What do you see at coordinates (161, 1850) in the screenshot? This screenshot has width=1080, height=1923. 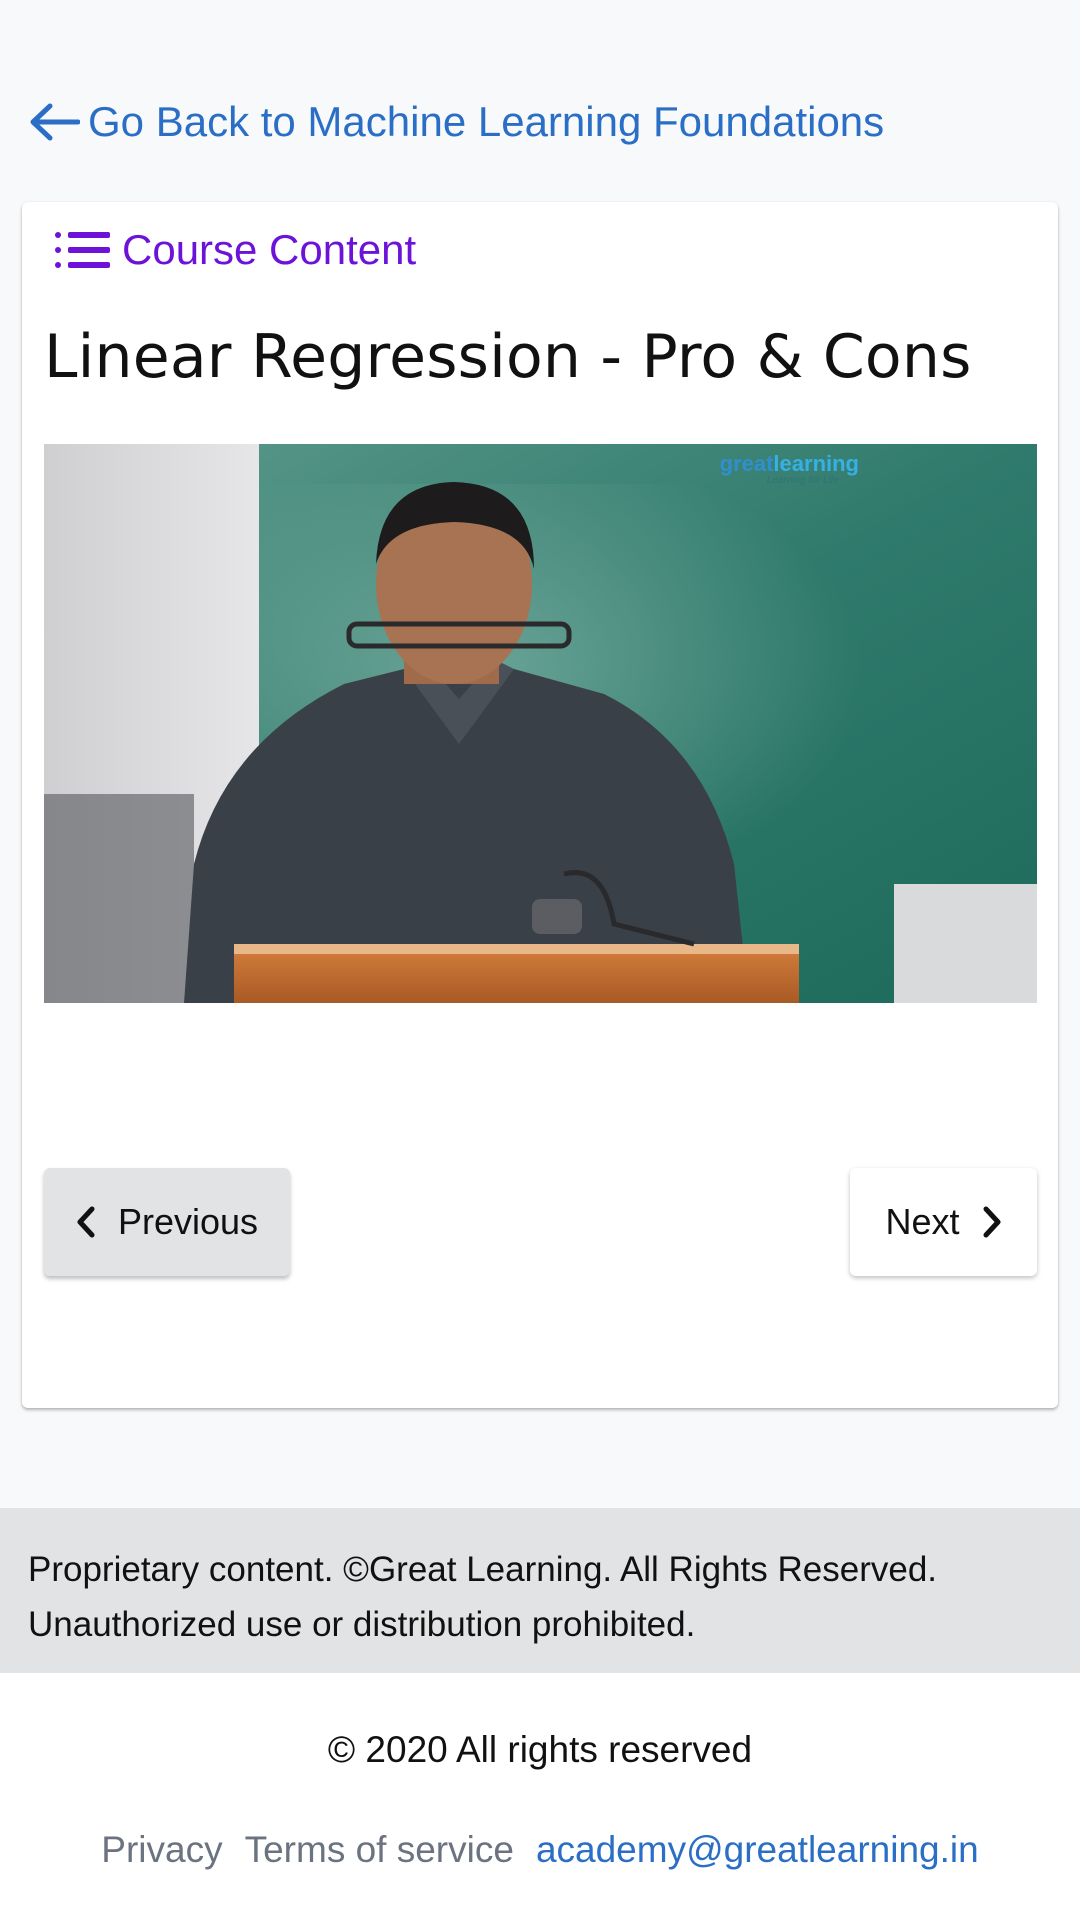 I see `privacy-link: Privacy` at bounding box center [161, 1850].